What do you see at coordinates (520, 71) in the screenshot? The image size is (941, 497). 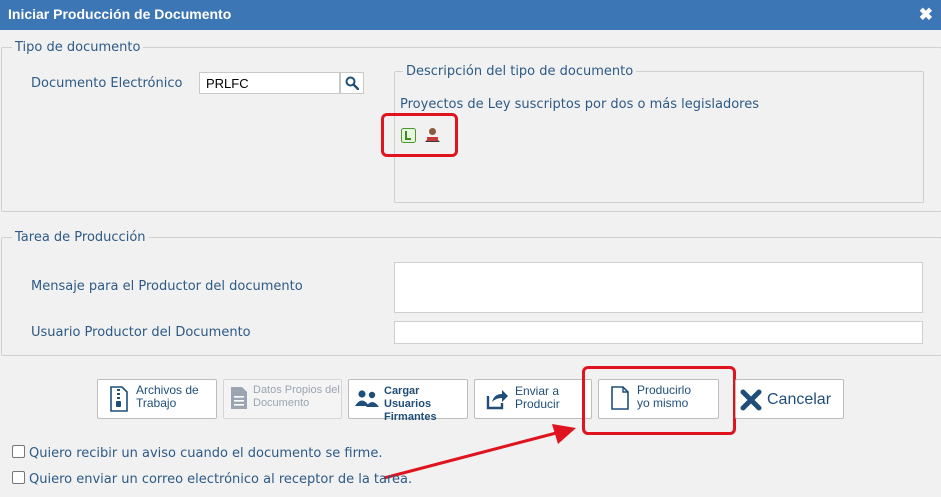 I see `descripcion-legend: Descripción del tipo de documento` at bounding box center [520, 71].